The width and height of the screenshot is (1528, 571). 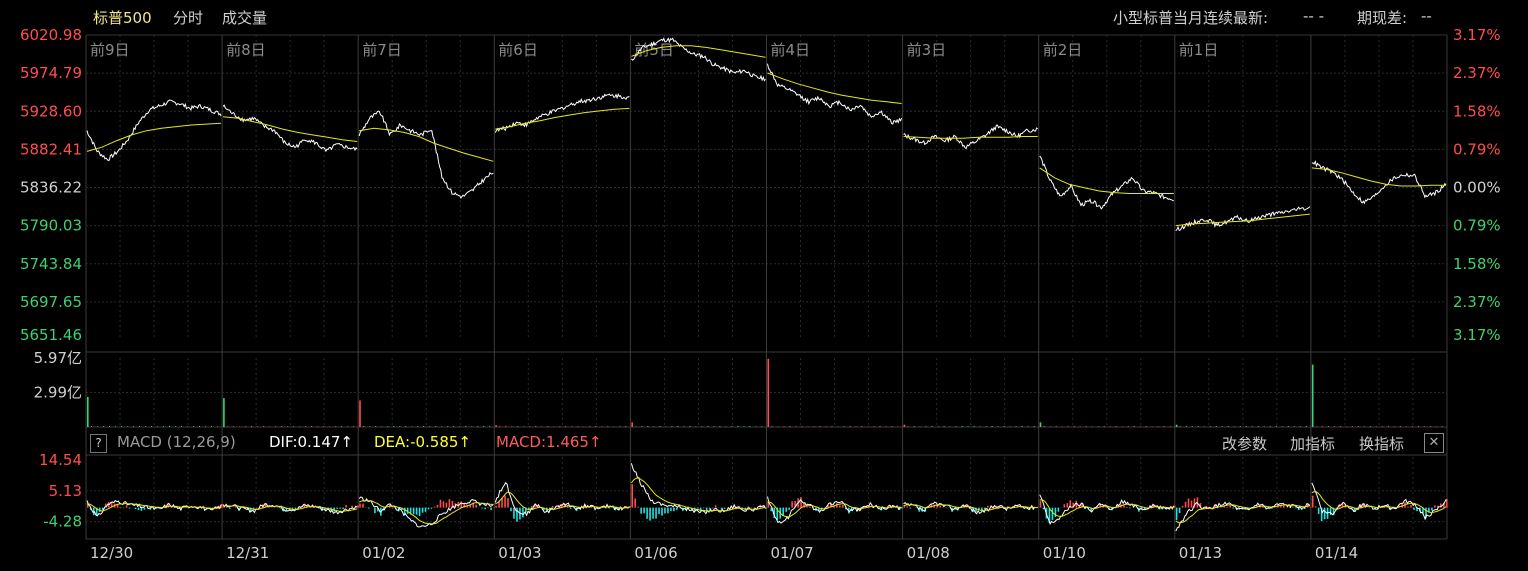 What do you see at coordinates (311, 442) in the screenshot?
I see `macd-dif-value: DIF:0.147↑` at bounding box center [311, 442].